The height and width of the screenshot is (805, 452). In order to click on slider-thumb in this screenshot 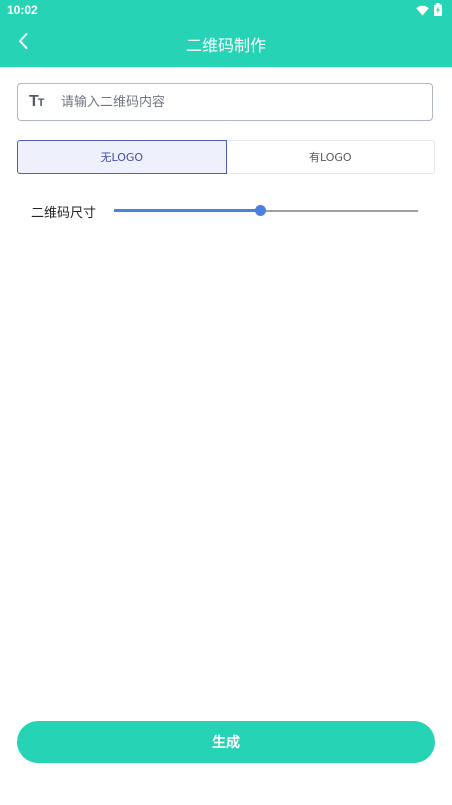, I will do `click(260, 210)`.